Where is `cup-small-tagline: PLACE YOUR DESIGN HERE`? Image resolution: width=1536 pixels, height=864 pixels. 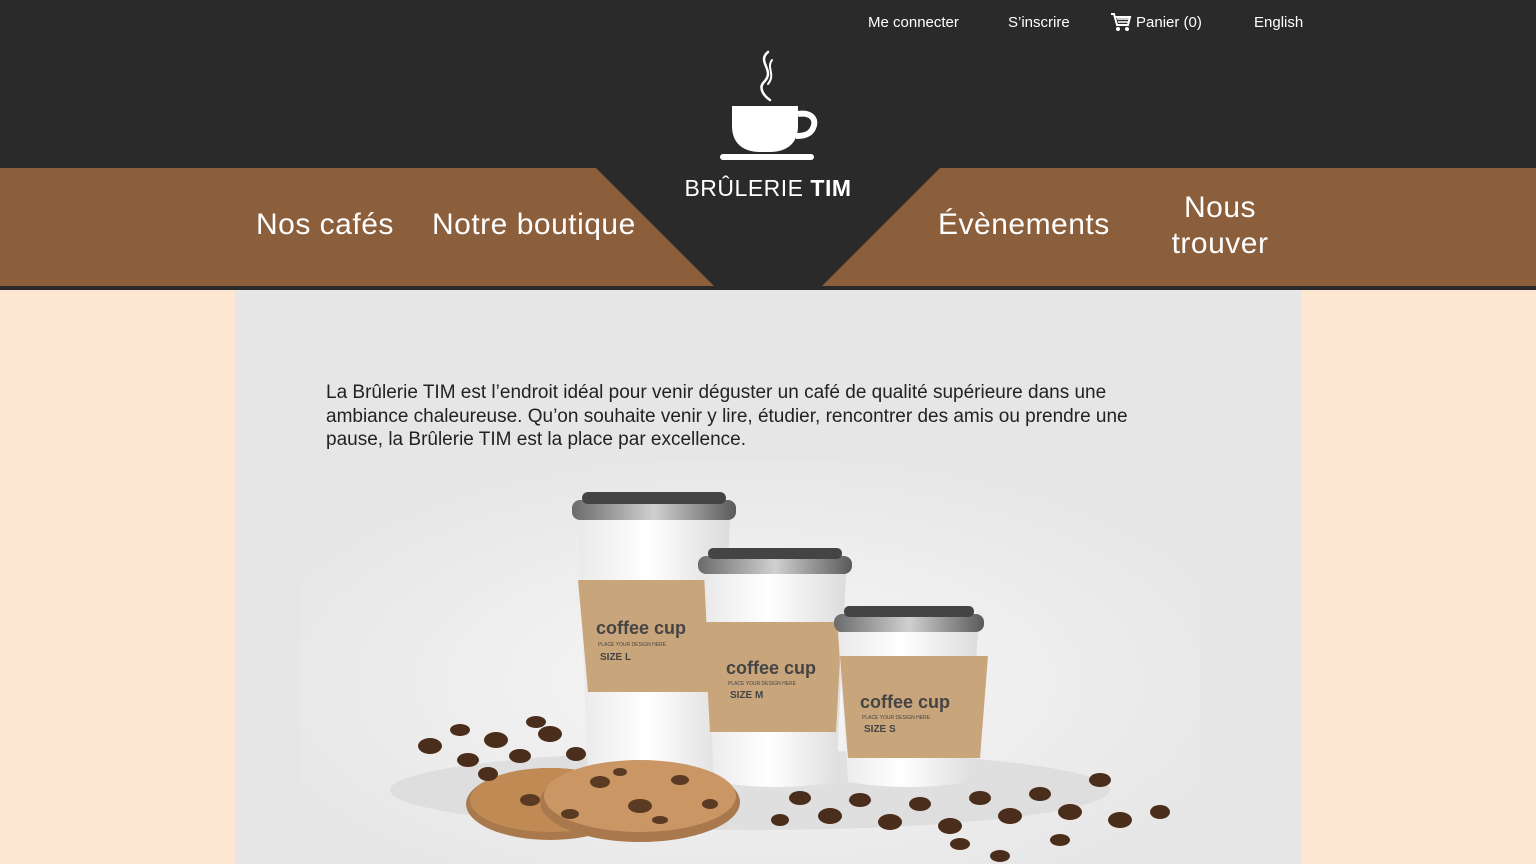
cup-small-tagline: PLACE YOUR DESIGN HERE is located at coordinates (896, 718).